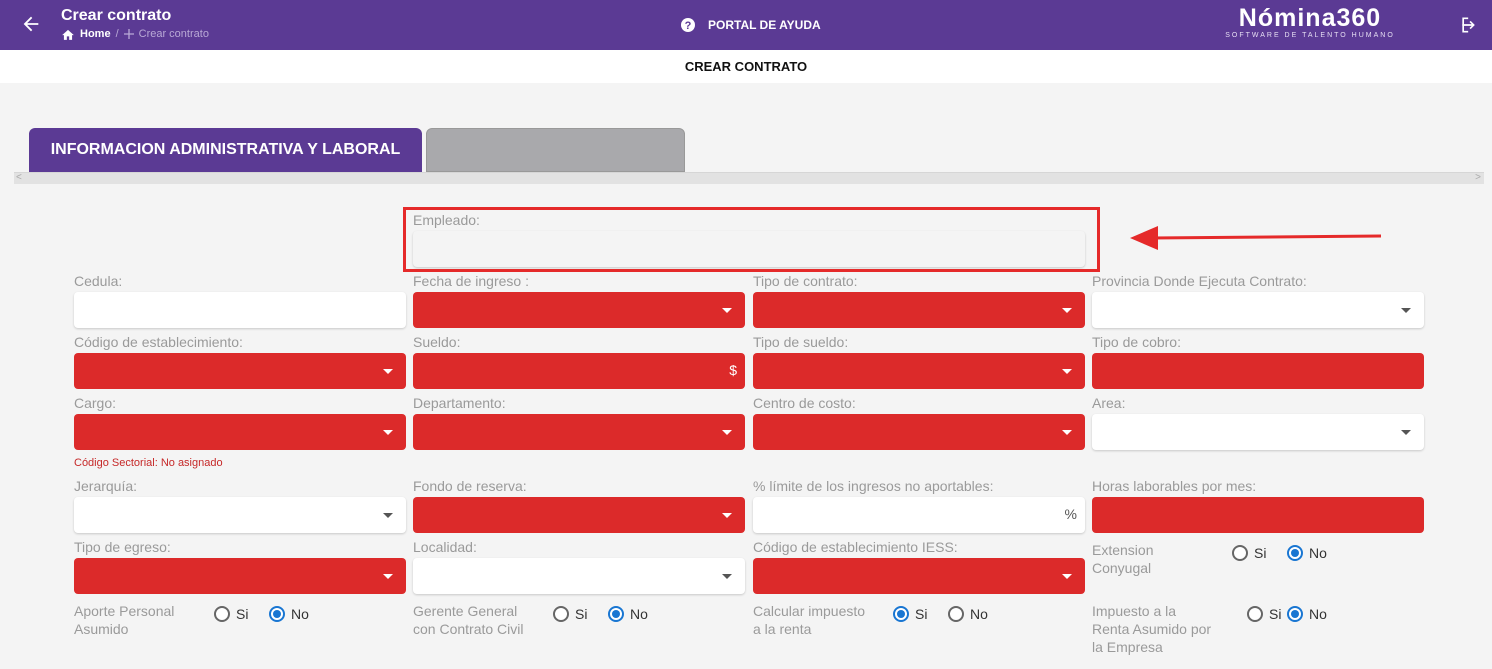 The image size is (1492, 669). What do you see at coordinates (919, 371) in the screenshot?
I see `tipo-sueldo-select` at bounding box center [919, 371].